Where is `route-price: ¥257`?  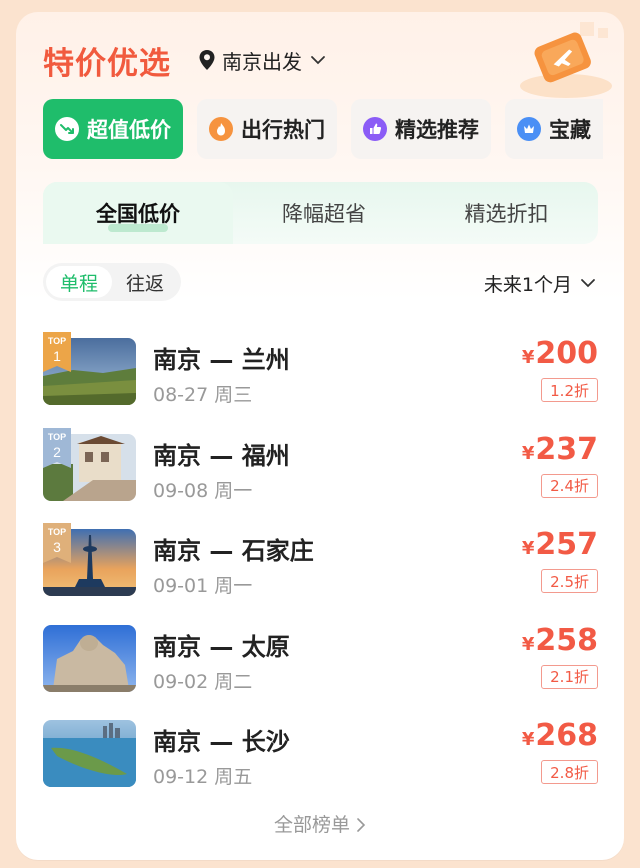 route-price: ¥257 is located at coordinates (560, 544).